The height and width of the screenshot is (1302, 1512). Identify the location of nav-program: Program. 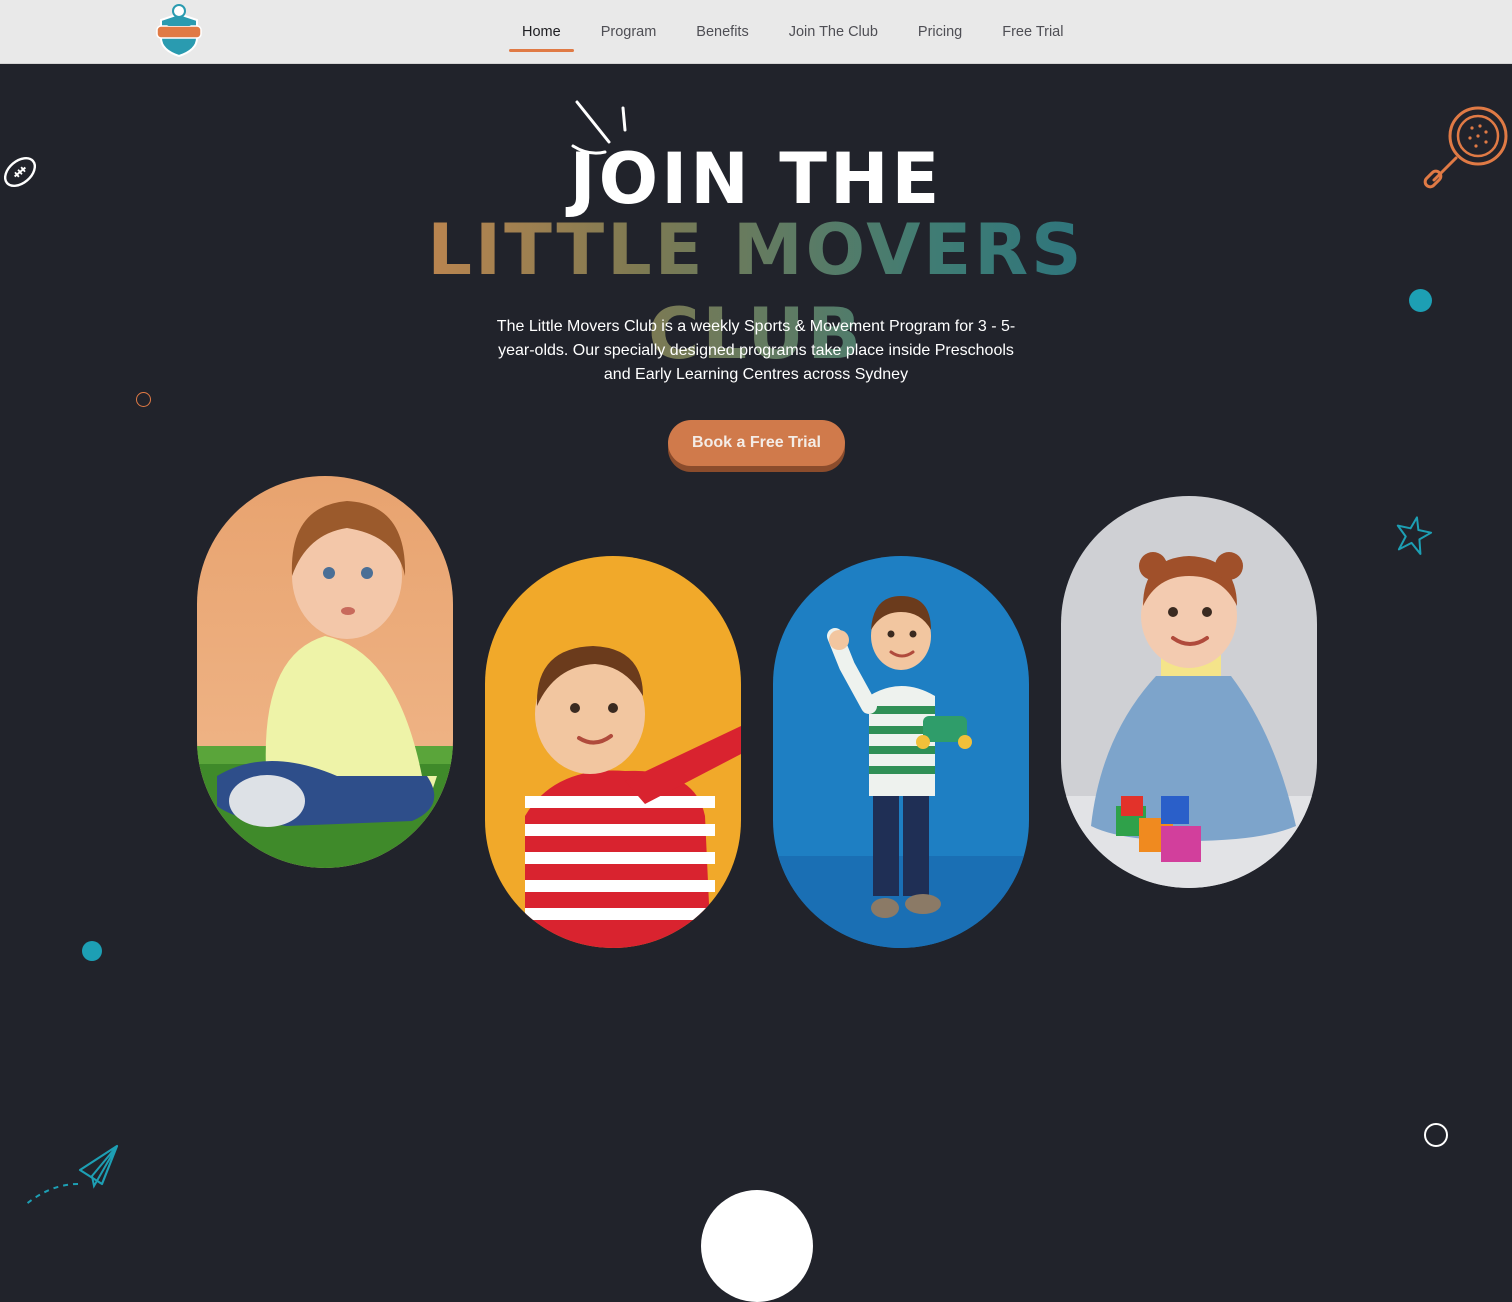
(629, 31).